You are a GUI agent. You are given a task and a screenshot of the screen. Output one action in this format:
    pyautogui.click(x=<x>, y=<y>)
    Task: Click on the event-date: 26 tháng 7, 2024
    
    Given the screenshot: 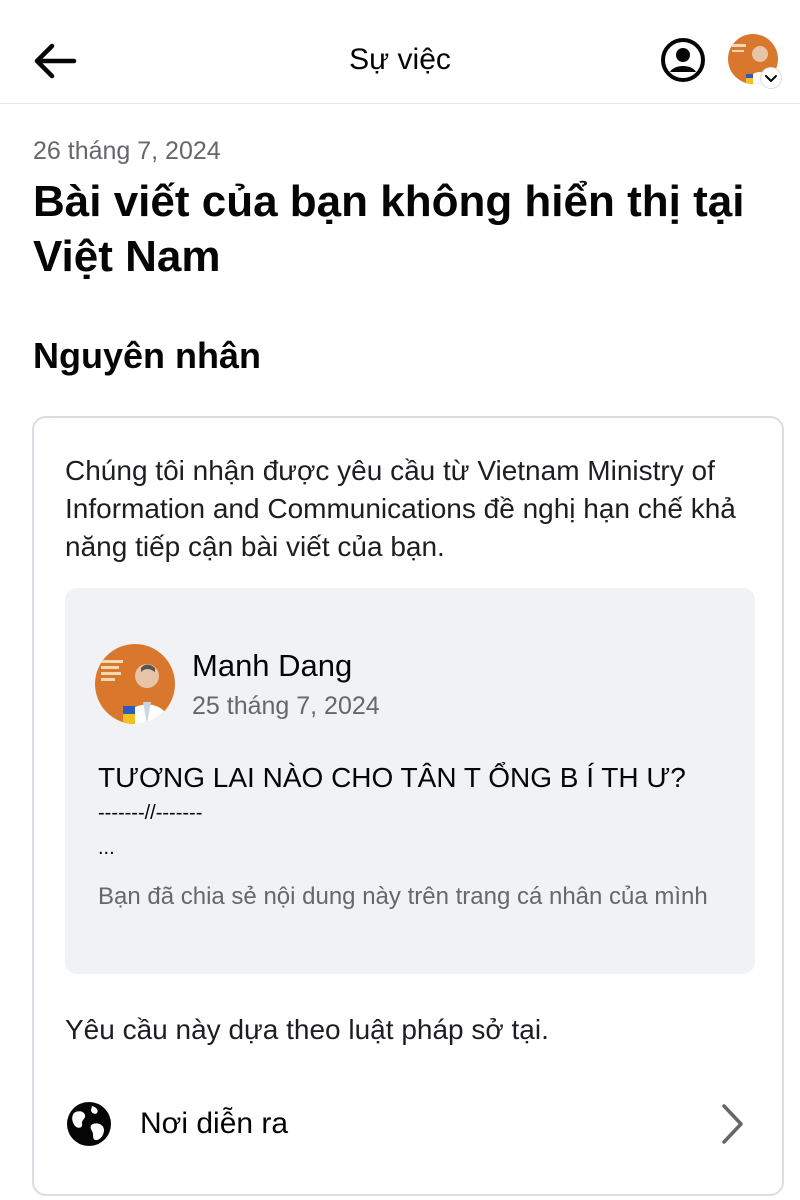 What is the action you would take?
    pyautogui.click(x=127, y=151)
    